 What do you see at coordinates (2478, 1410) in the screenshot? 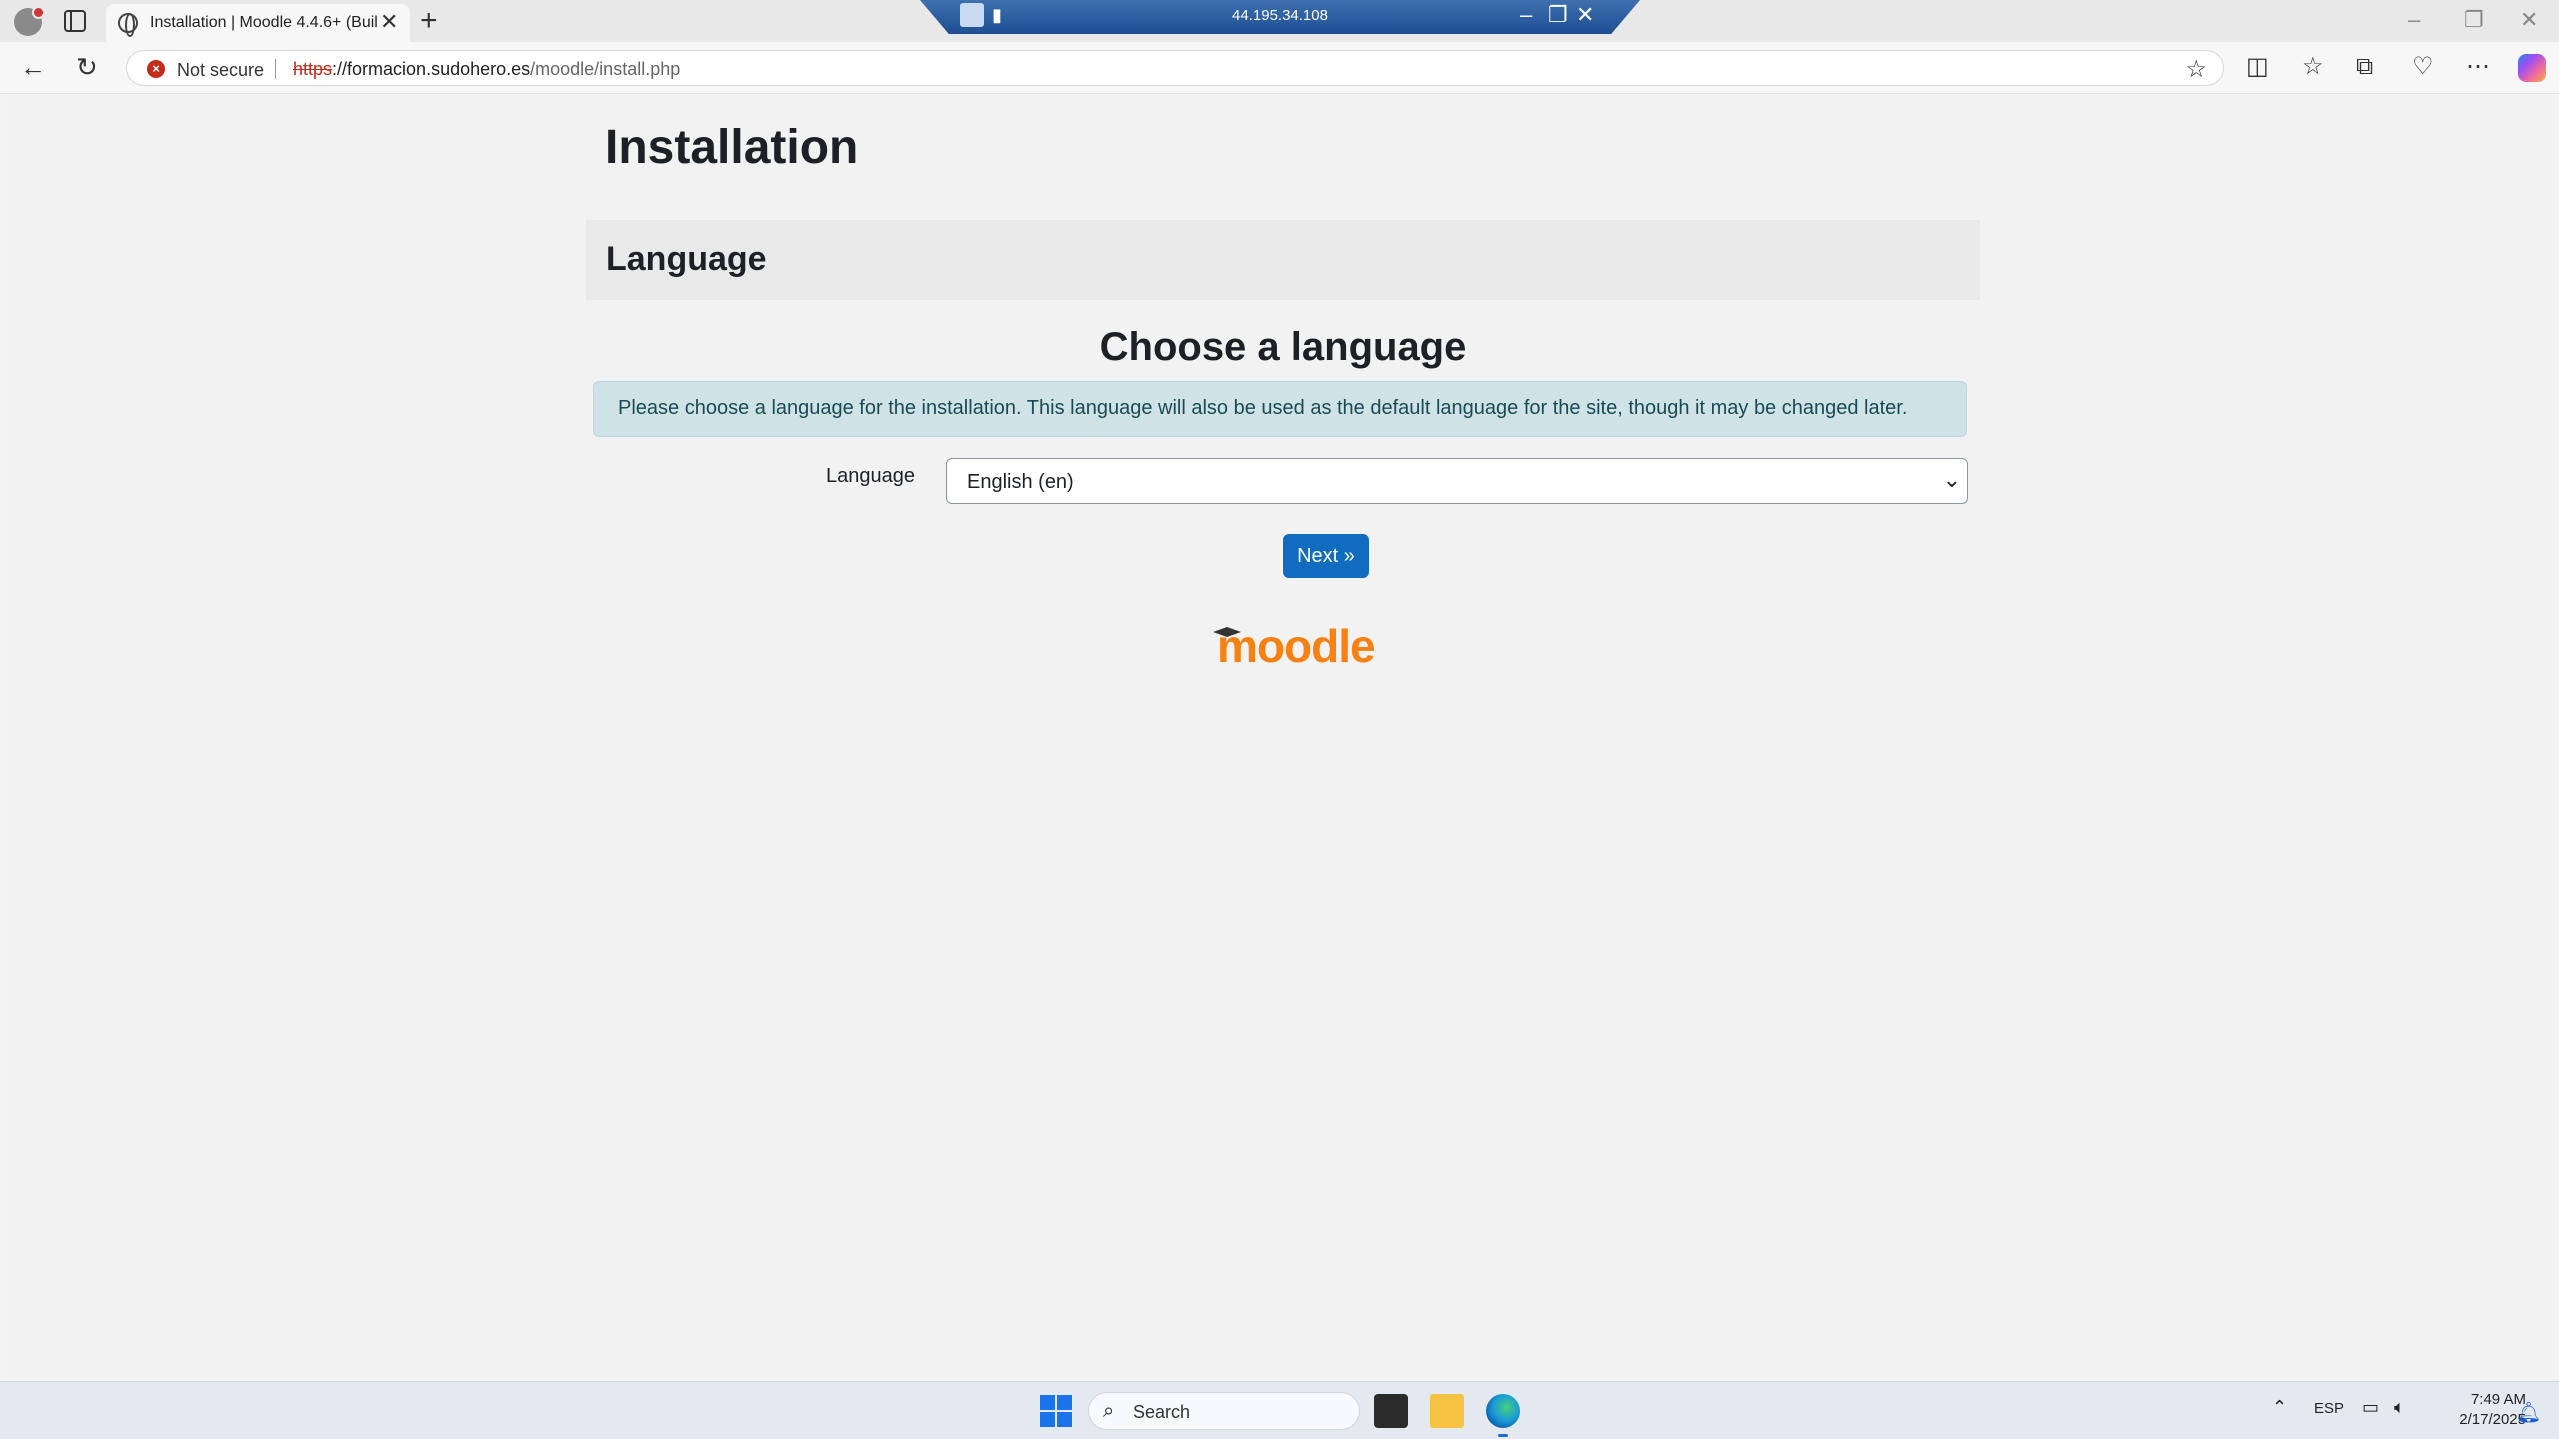
I see `taskbar-clock: 7:49 AM 2/17/2025` at bounding box center [2478, 1410].